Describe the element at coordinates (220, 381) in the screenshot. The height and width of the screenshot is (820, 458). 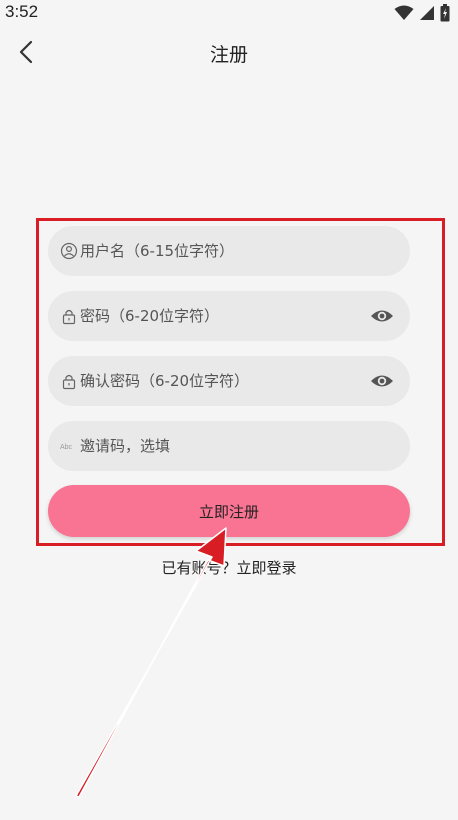
I see `confirm-password-input` at that location.